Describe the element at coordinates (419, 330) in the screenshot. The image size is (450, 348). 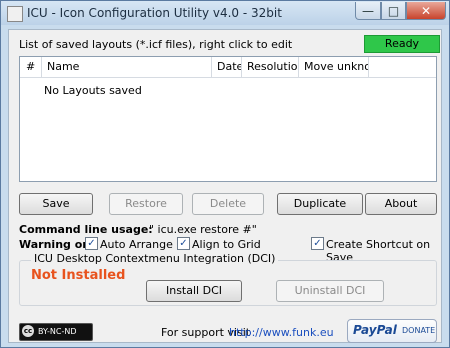
I see `donate-label: DONATE` at that location.